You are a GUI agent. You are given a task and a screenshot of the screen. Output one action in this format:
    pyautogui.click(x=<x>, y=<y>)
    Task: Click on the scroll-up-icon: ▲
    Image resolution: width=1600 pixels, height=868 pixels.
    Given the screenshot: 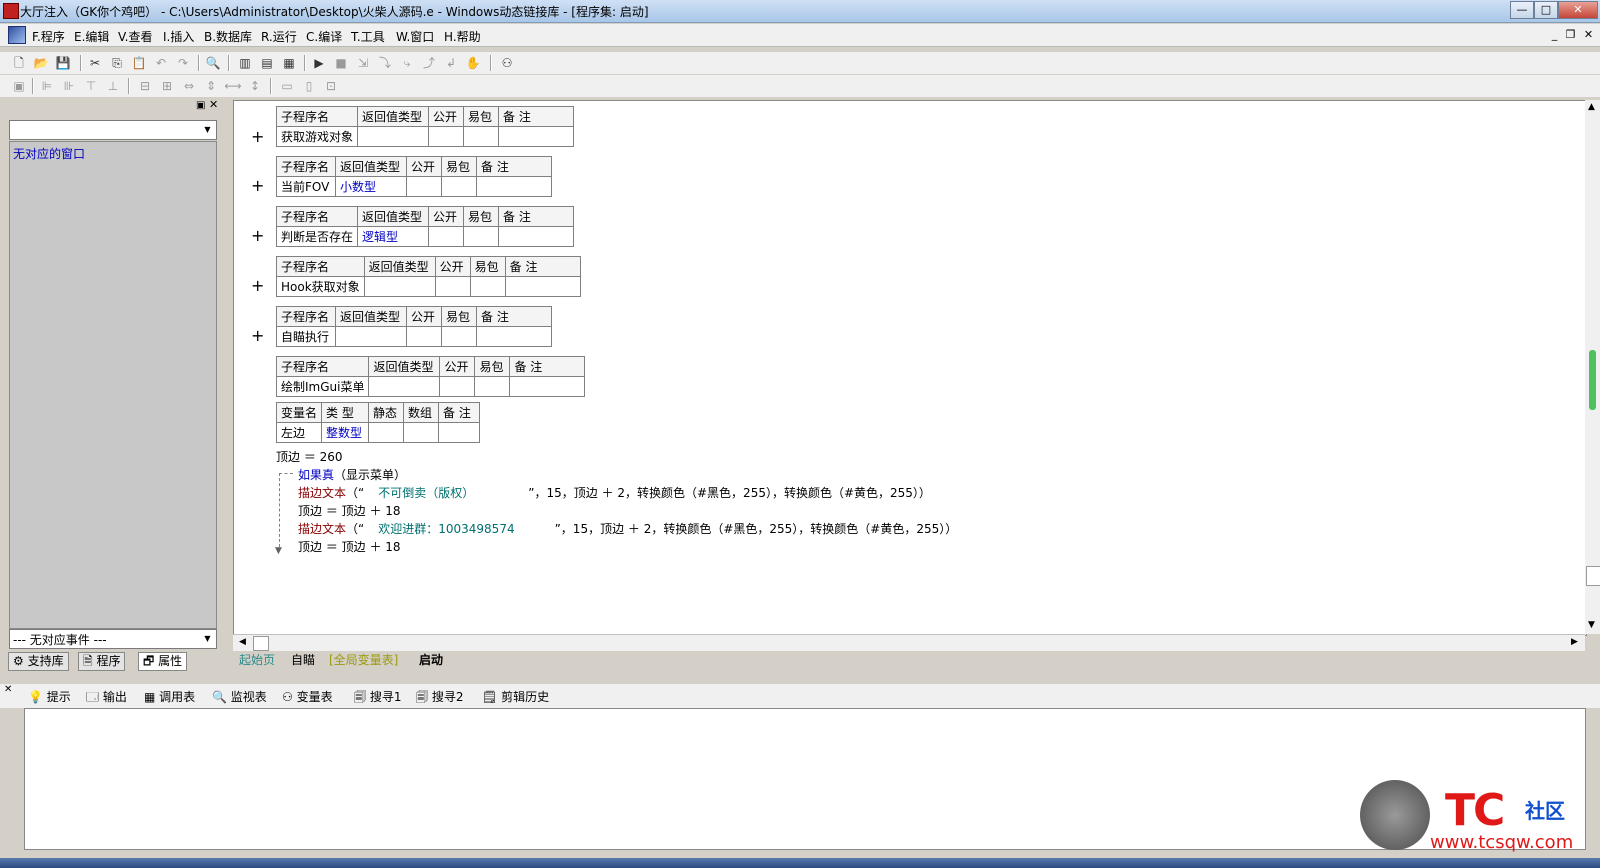 What is the action you would take?
    pyautogui.click(x=1591, y=107)
    